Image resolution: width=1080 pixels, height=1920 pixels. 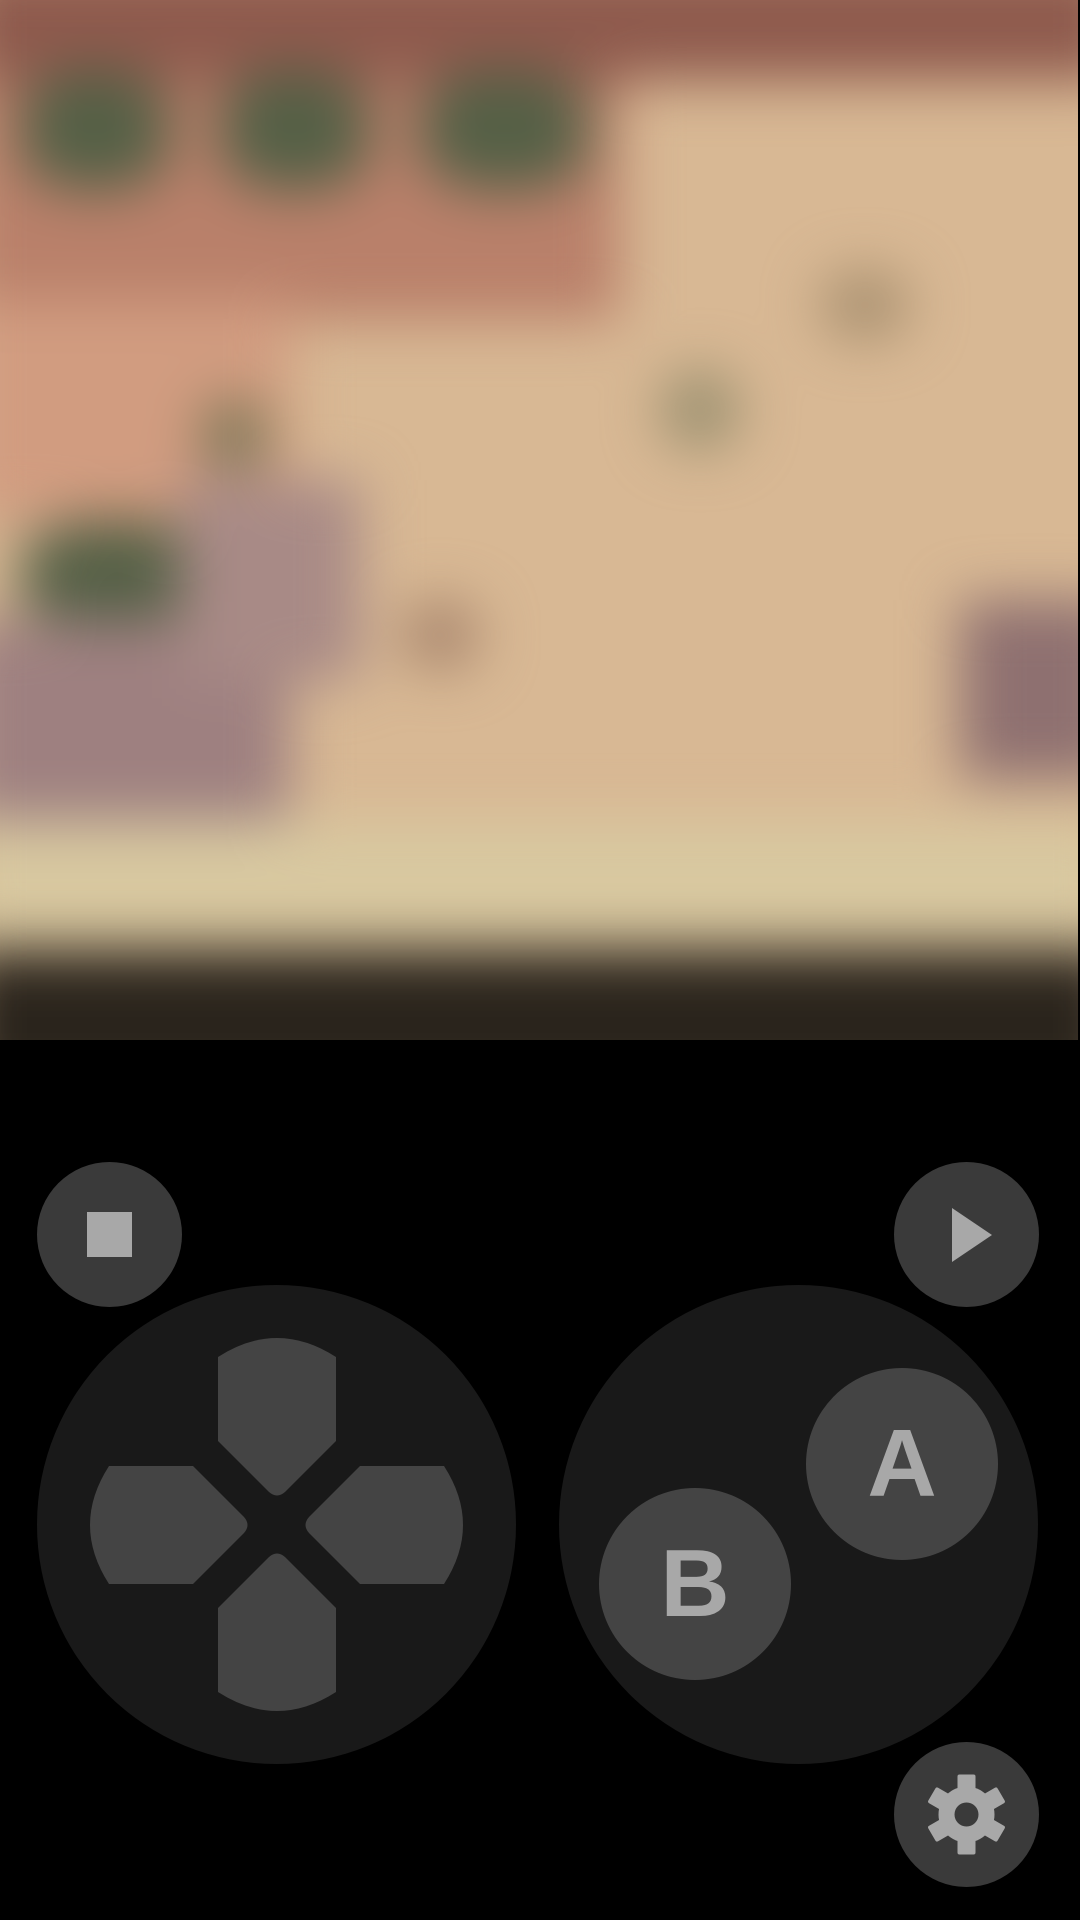 What do you see at coordinates (277, 1525) in the screenshot?
I see `dpad-arrows` at bounding box center [277, 1525].